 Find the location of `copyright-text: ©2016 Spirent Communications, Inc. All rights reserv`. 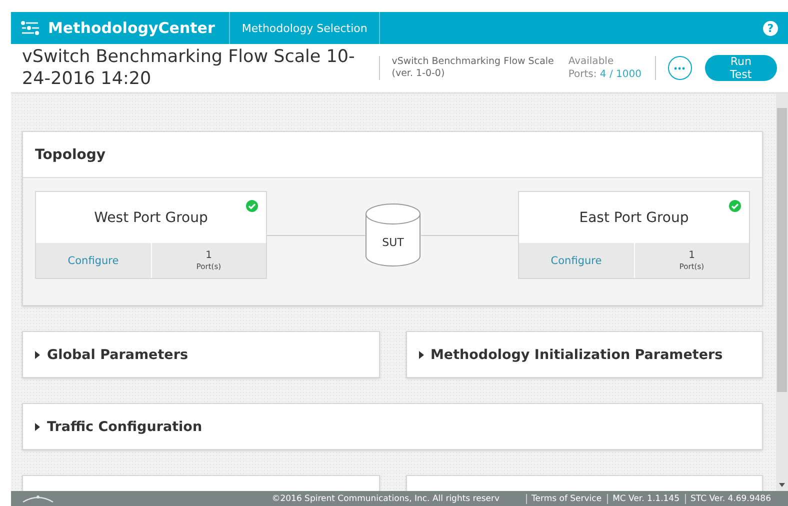

copyright-text: ©2016 Spirent Communications, Inc. All rights reserv is located at coordinates (386, 499).